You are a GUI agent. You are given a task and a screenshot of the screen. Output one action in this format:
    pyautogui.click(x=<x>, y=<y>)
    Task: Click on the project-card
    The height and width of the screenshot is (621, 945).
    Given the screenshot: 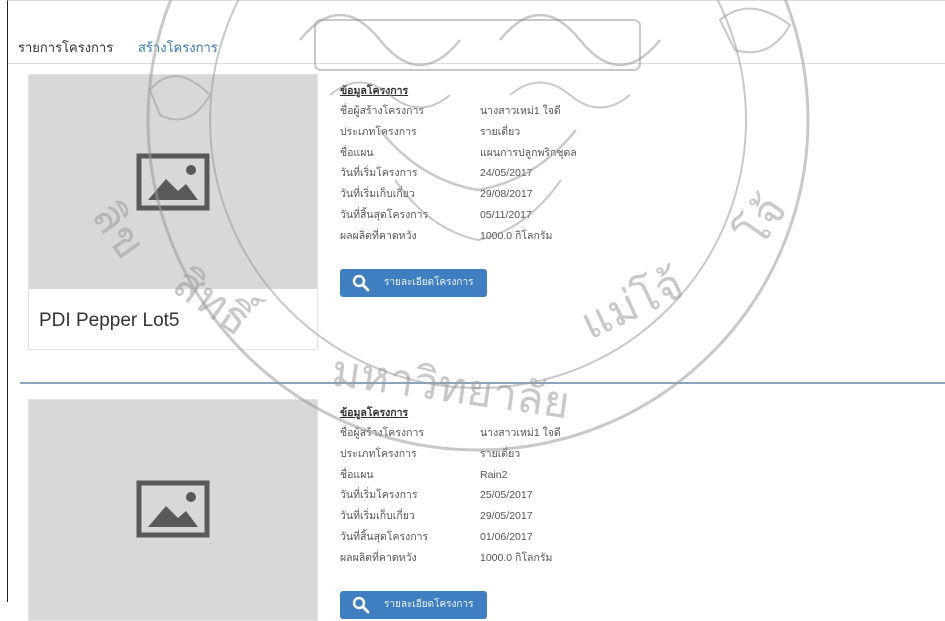 What is the action you would take?
    pyautogui.click(x=173, y=510)
    